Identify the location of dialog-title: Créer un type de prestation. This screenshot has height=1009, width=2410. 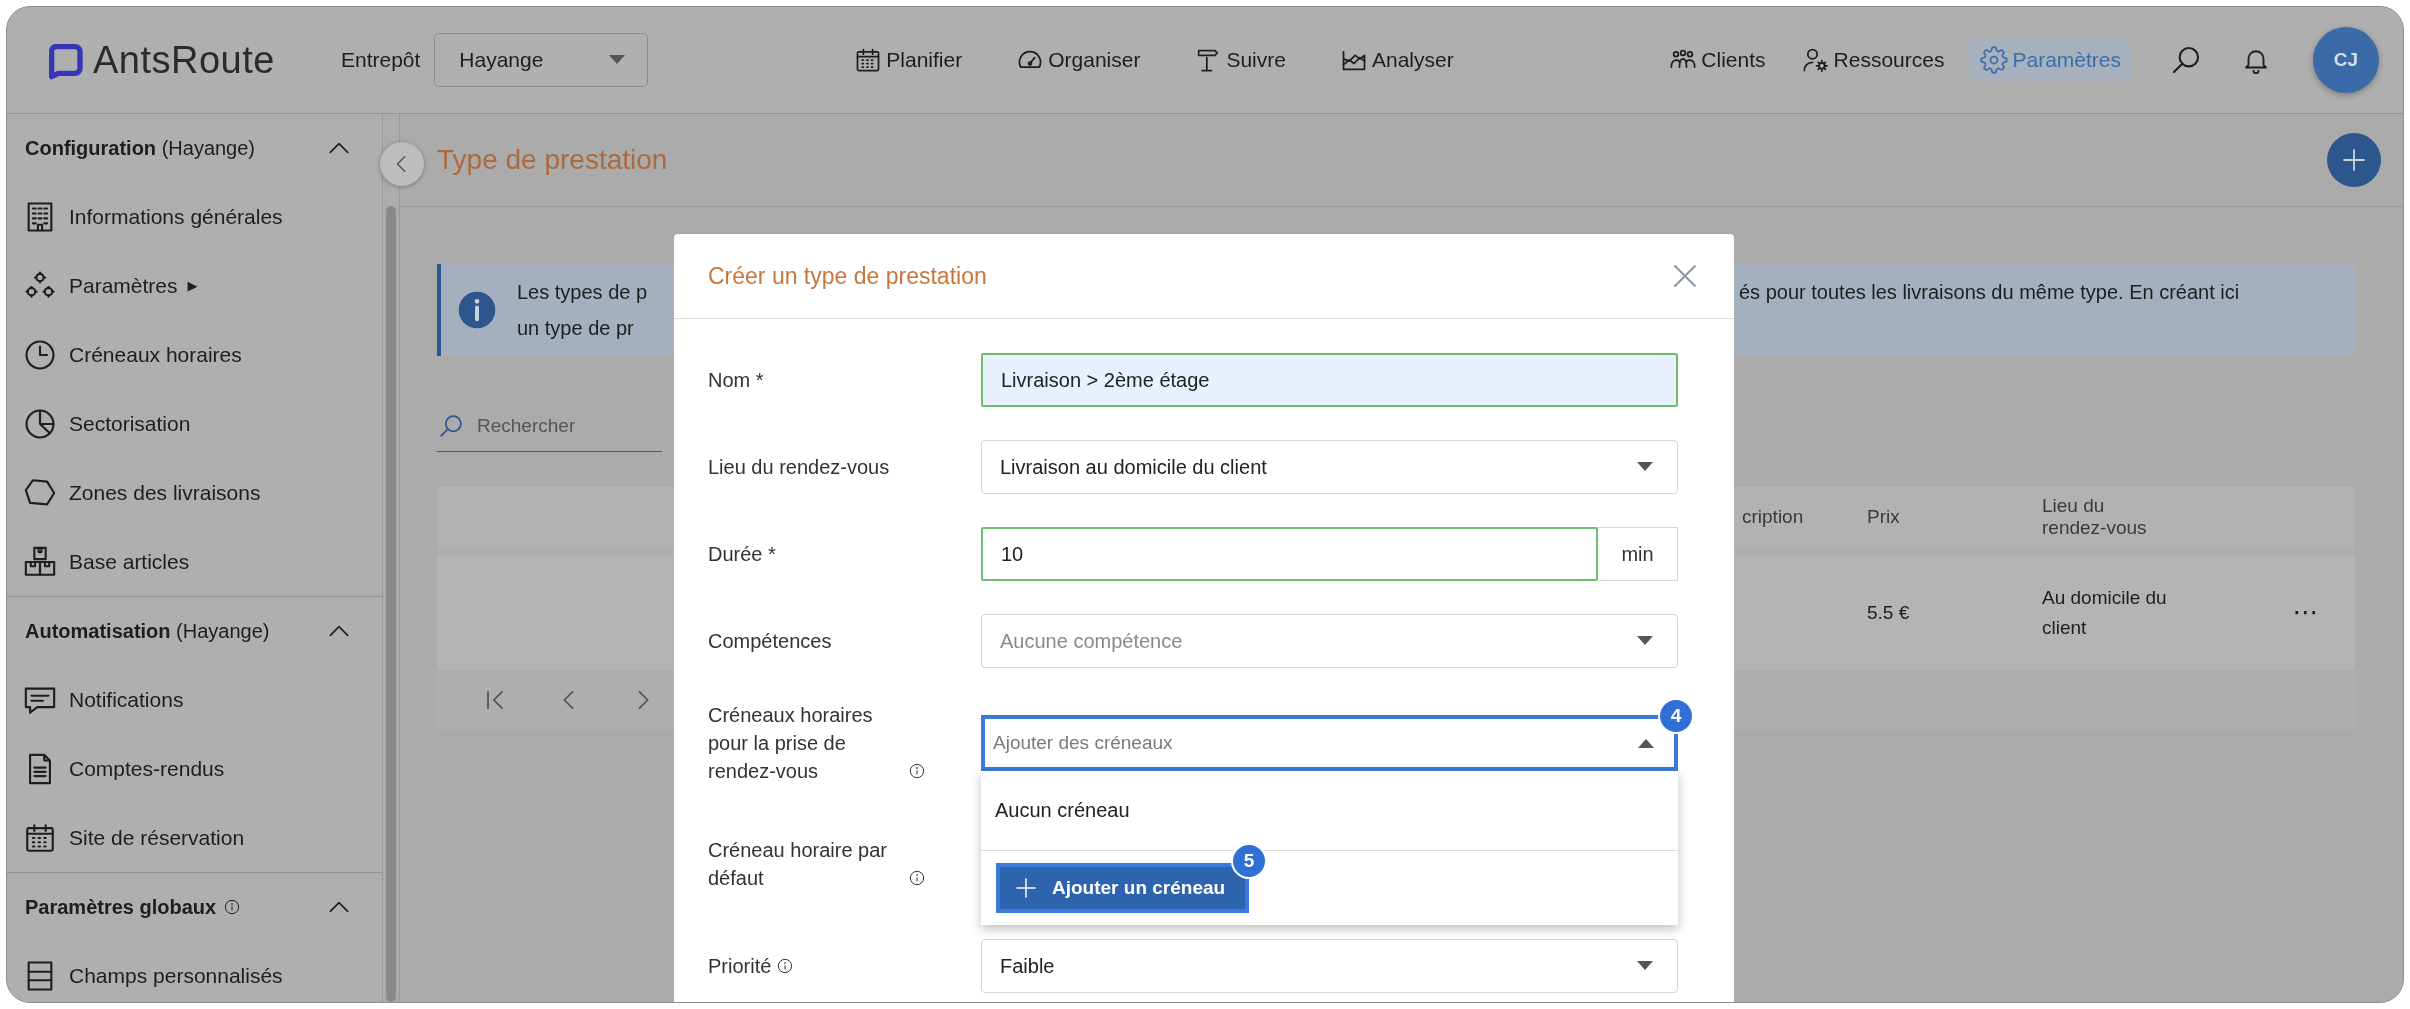
(847, 276).